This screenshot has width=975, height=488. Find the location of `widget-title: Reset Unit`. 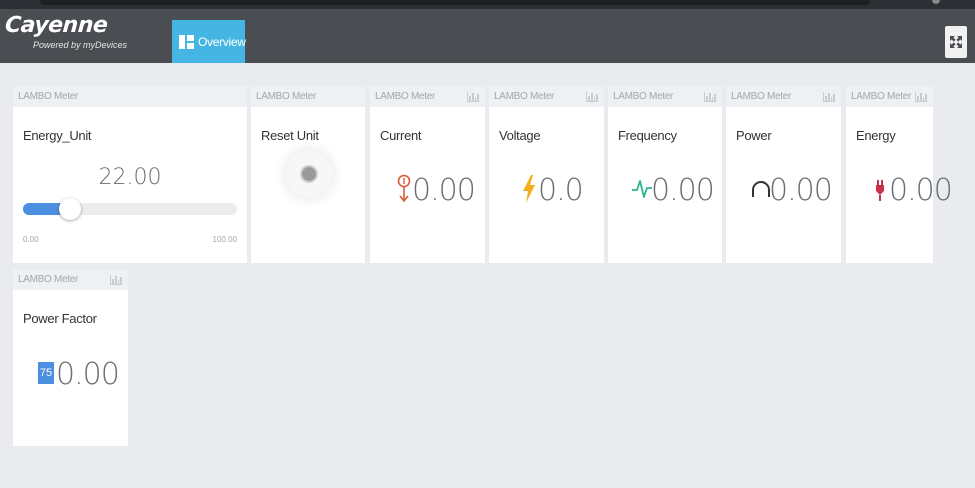

widget-title: Reset Unit is located at coordinates (290, 135).